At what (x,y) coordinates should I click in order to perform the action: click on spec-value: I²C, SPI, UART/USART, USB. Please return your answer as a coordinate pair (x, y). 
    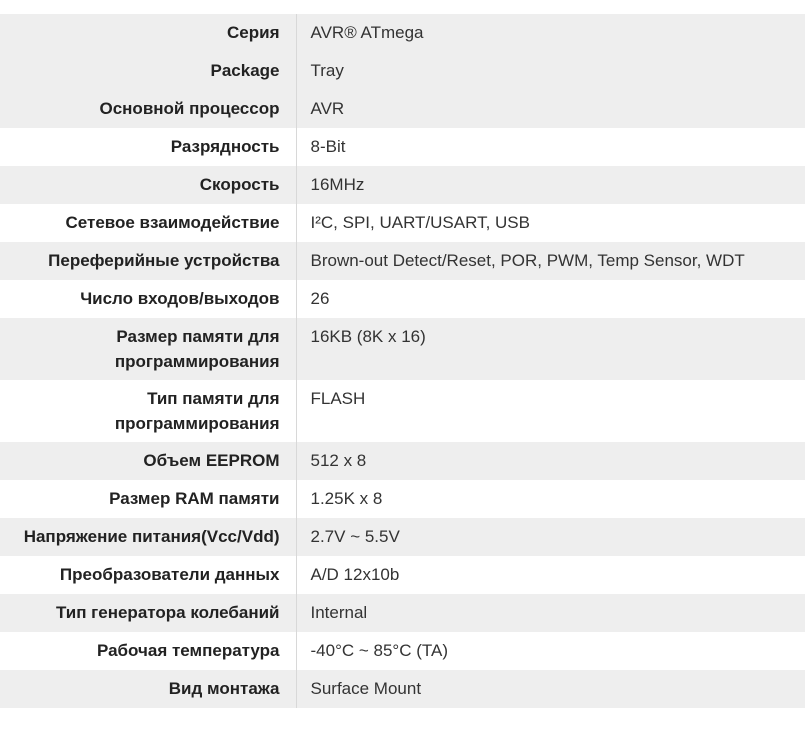
    Looking at the image, I should click on (420, 222).